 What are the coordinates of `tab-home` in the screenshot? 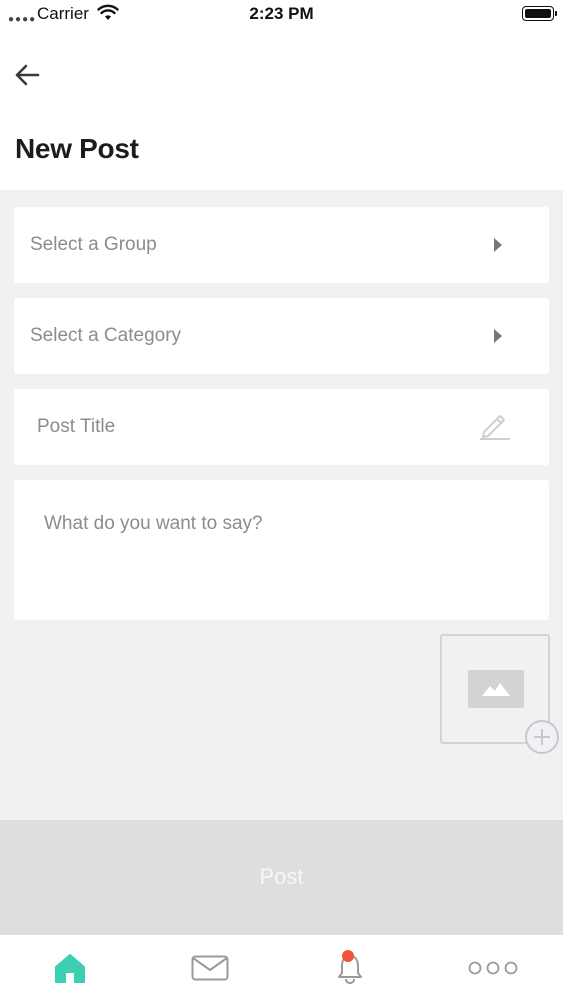 It's located at (70, 967).